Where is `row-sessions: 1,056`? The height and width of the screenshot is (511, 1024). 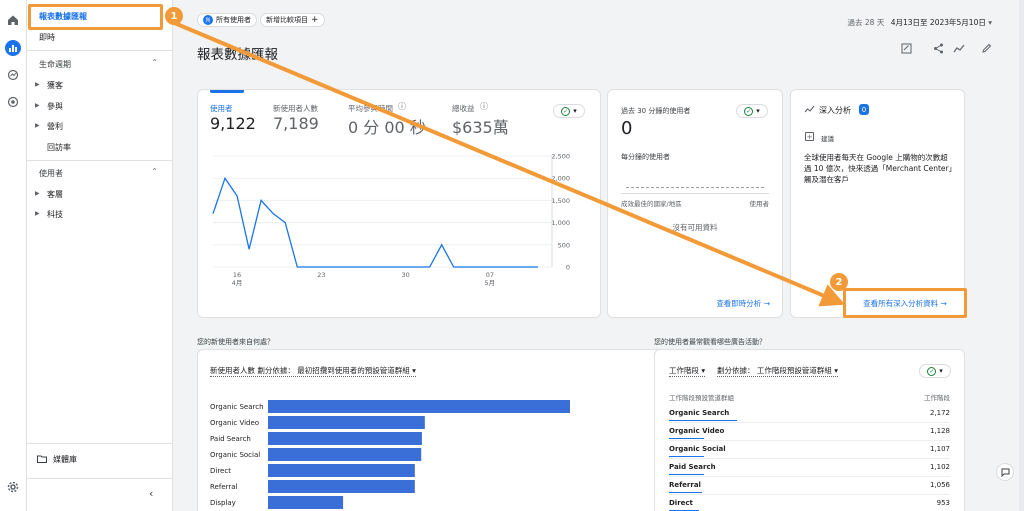 row-sessions: 1,056 is located at coordinates (939, 485).